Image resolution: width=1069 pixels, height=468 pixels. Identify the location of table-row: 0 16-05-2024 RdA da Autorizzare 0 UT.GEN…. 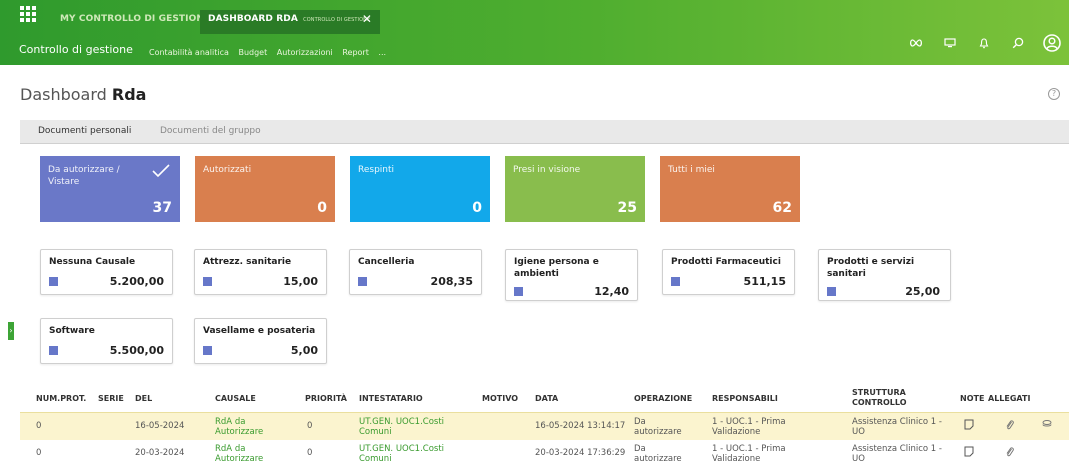
(544, 426).